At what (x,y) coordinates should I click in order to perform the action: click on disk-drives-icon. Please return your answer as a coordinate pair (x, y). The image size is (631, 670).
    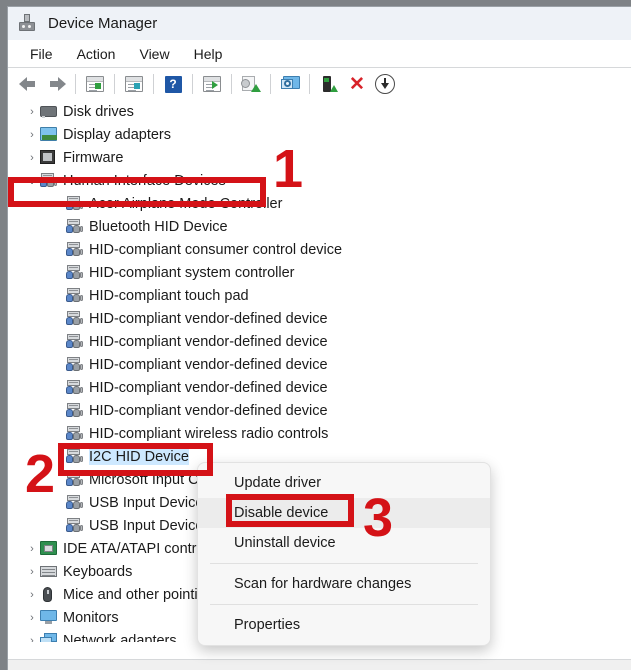
    Looking at the image, I should click on (48, 112).